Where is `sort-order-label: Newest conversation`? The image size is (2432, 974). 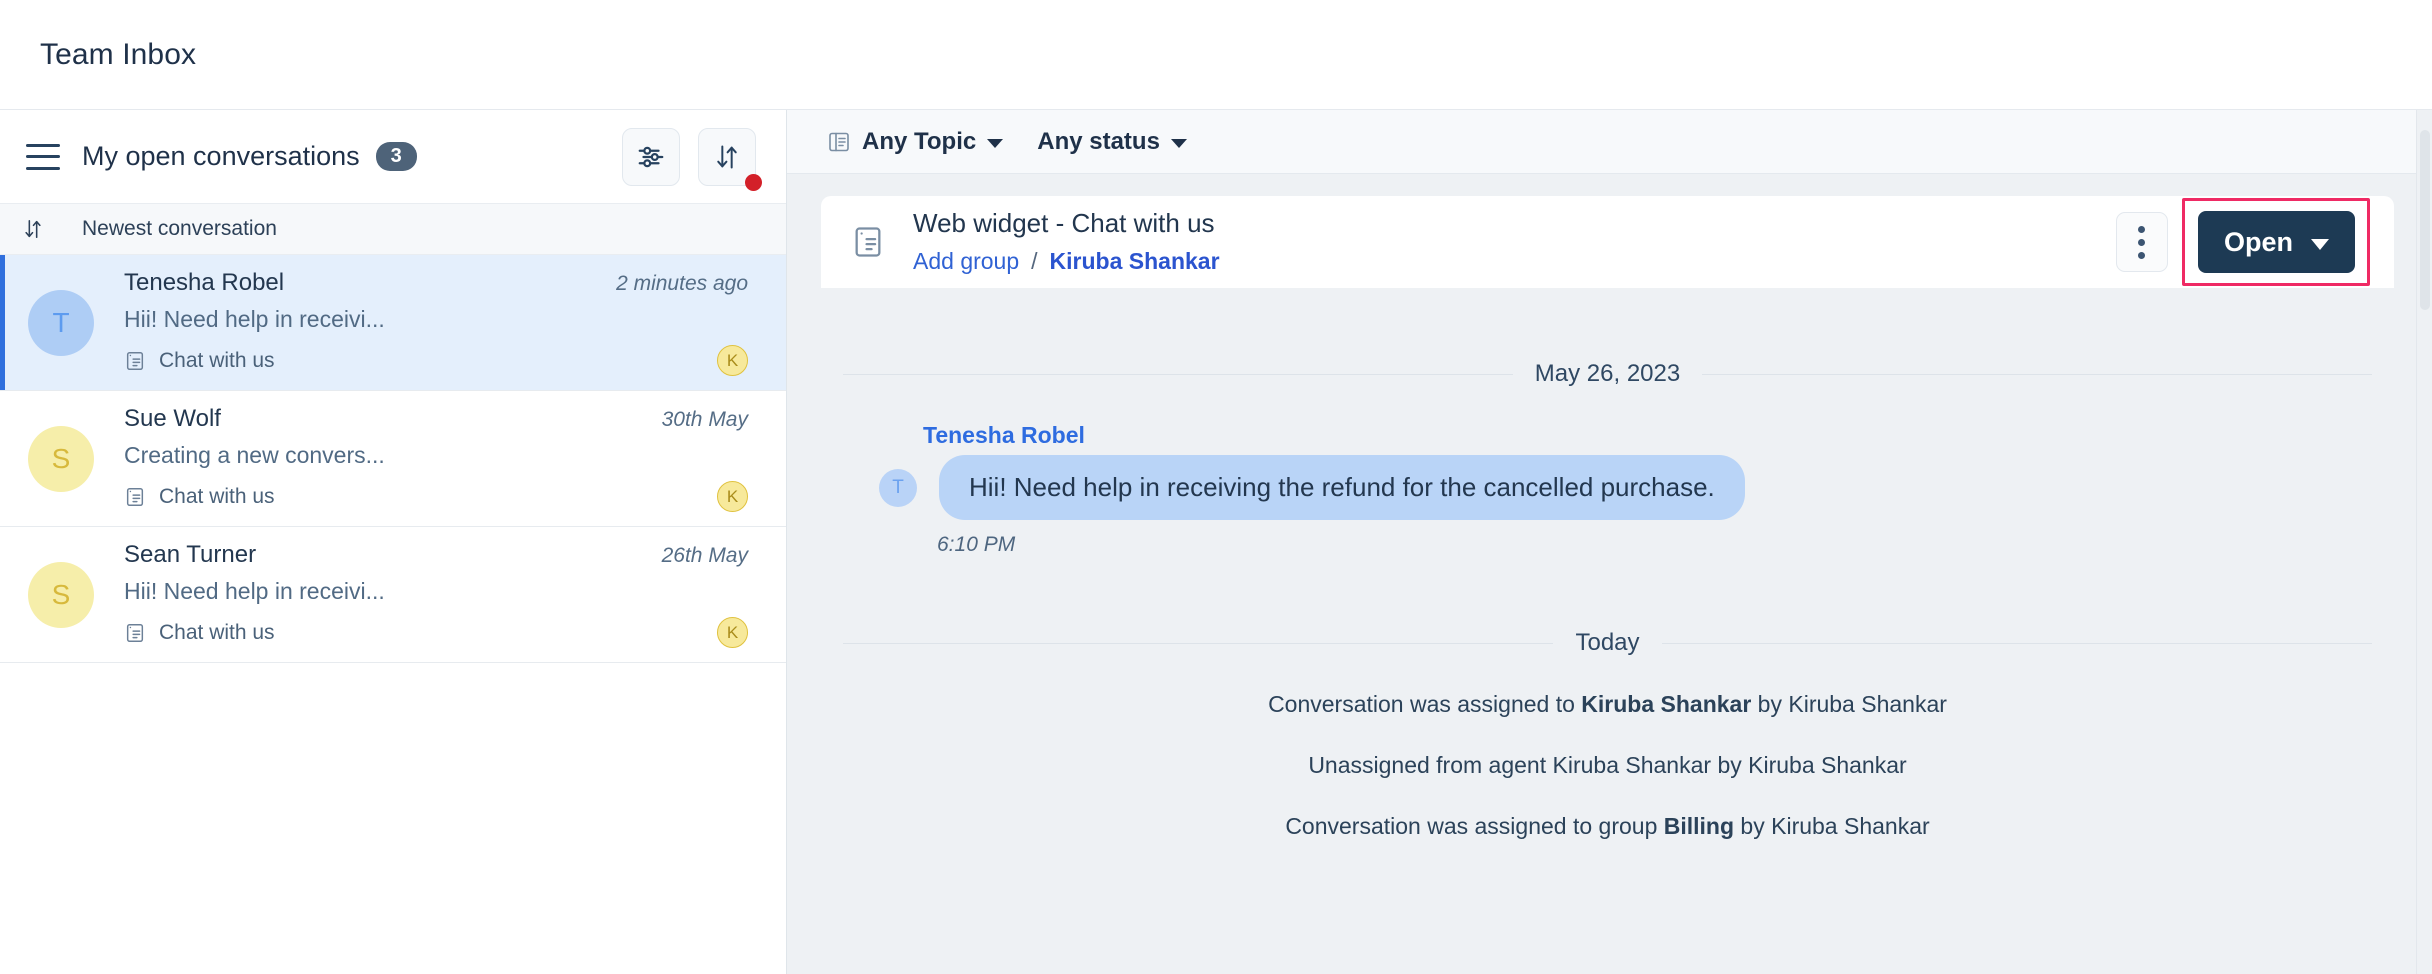
sort-order-label: Newest conversation is located at coordinates (179, 228).